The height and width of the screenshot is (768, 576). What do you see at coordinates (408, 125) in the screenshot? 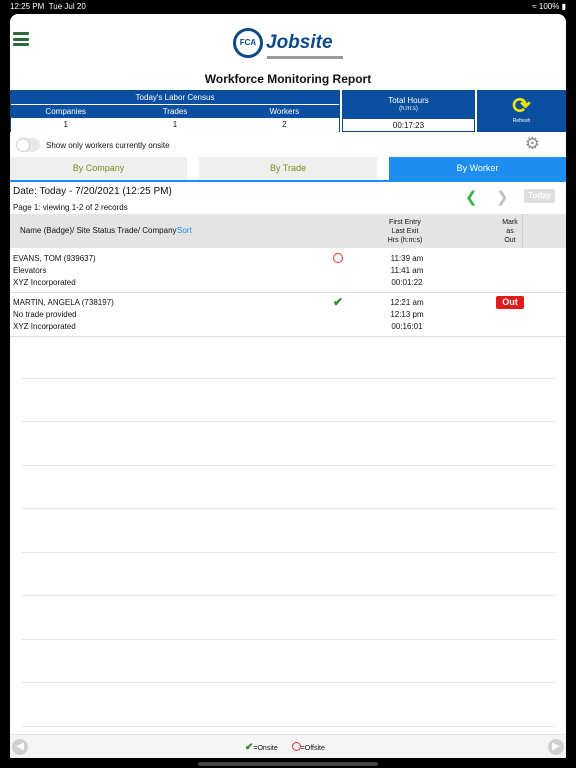
I see `total-hours-value: 00:17:23` at bounding box center [408, 125].